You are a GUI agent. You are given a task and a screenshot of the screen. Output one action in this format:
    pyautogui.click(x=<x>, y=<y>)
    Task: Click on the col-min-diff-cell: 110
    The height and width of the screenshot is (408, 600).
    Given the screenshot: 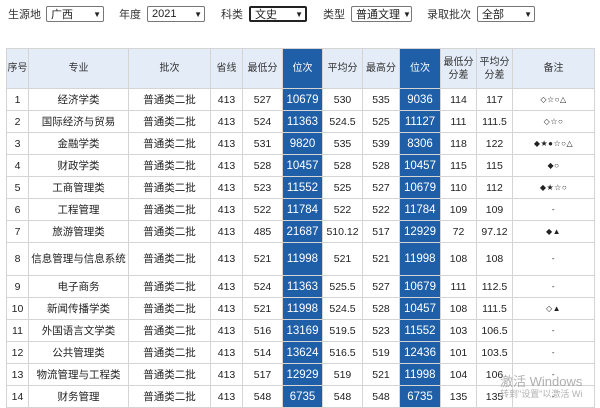 What is the action you would take?
    pyautogui.click(x=458, y=187)
    